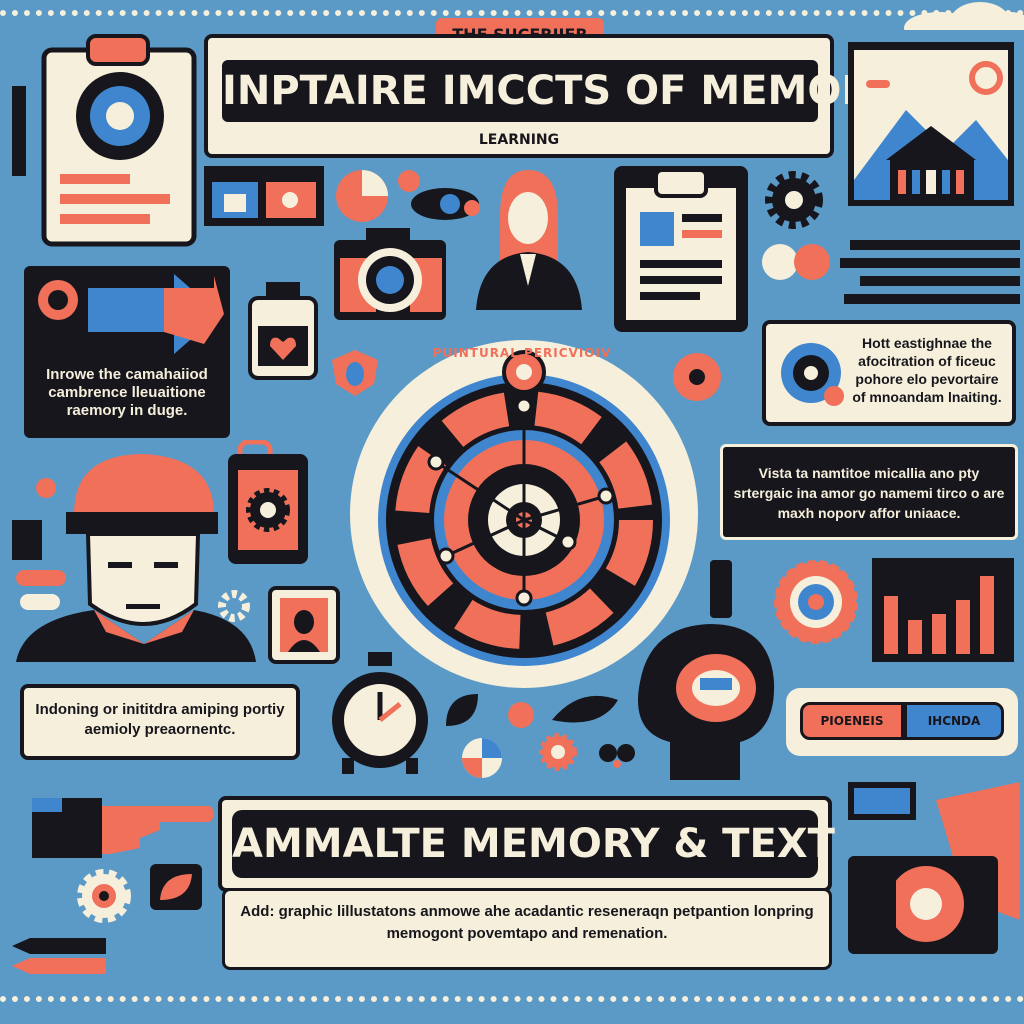 The width and height of the screenshot is (1024, 1024). Describe the element at coordinates (512, 13) in the screenshot. I see `top-dotted-border` at that location.